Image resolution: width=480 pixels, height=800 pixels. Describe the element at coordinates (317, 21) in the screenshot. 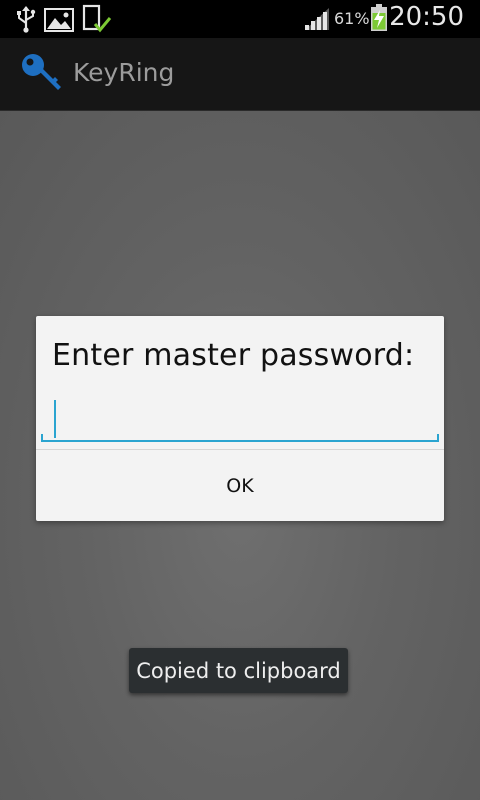

I see `signal-icon` at that location.